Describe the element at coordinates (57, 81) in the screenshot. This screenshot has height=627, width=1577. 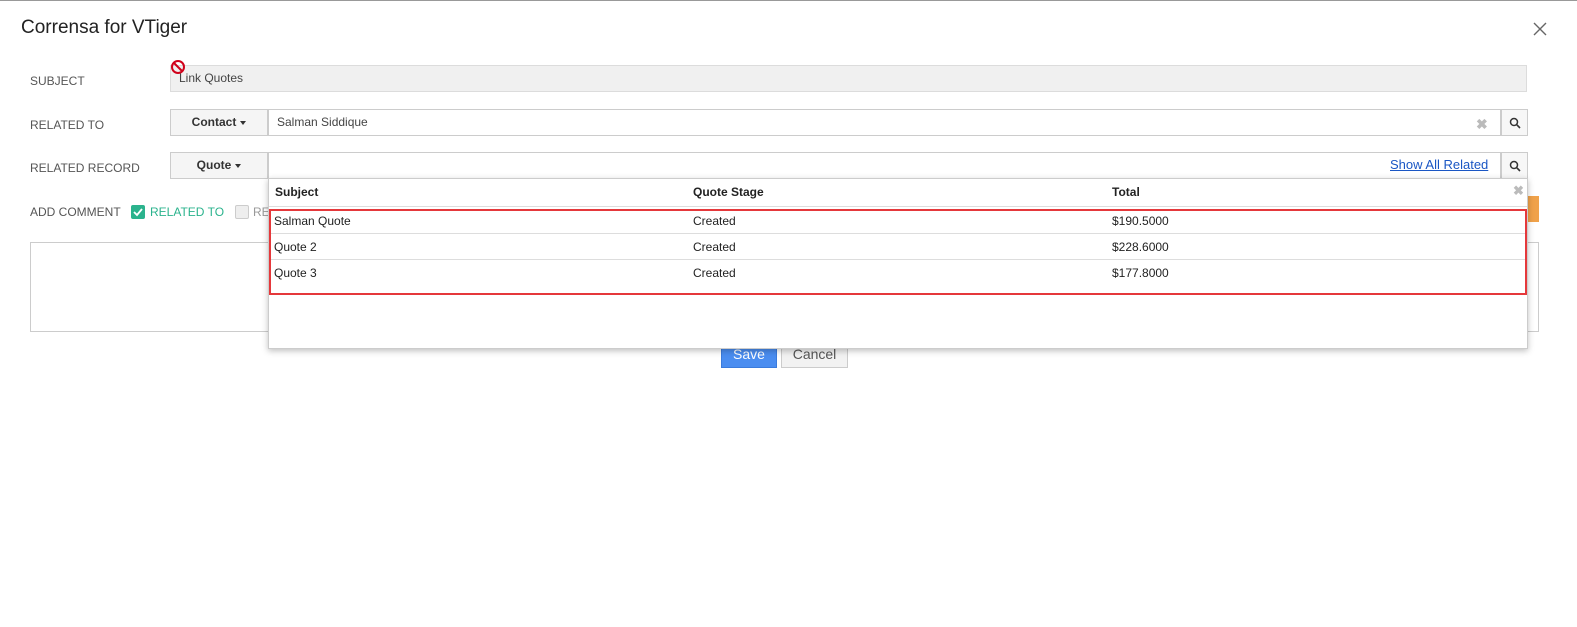
I see `subject-label: SUBJECT` at that location.